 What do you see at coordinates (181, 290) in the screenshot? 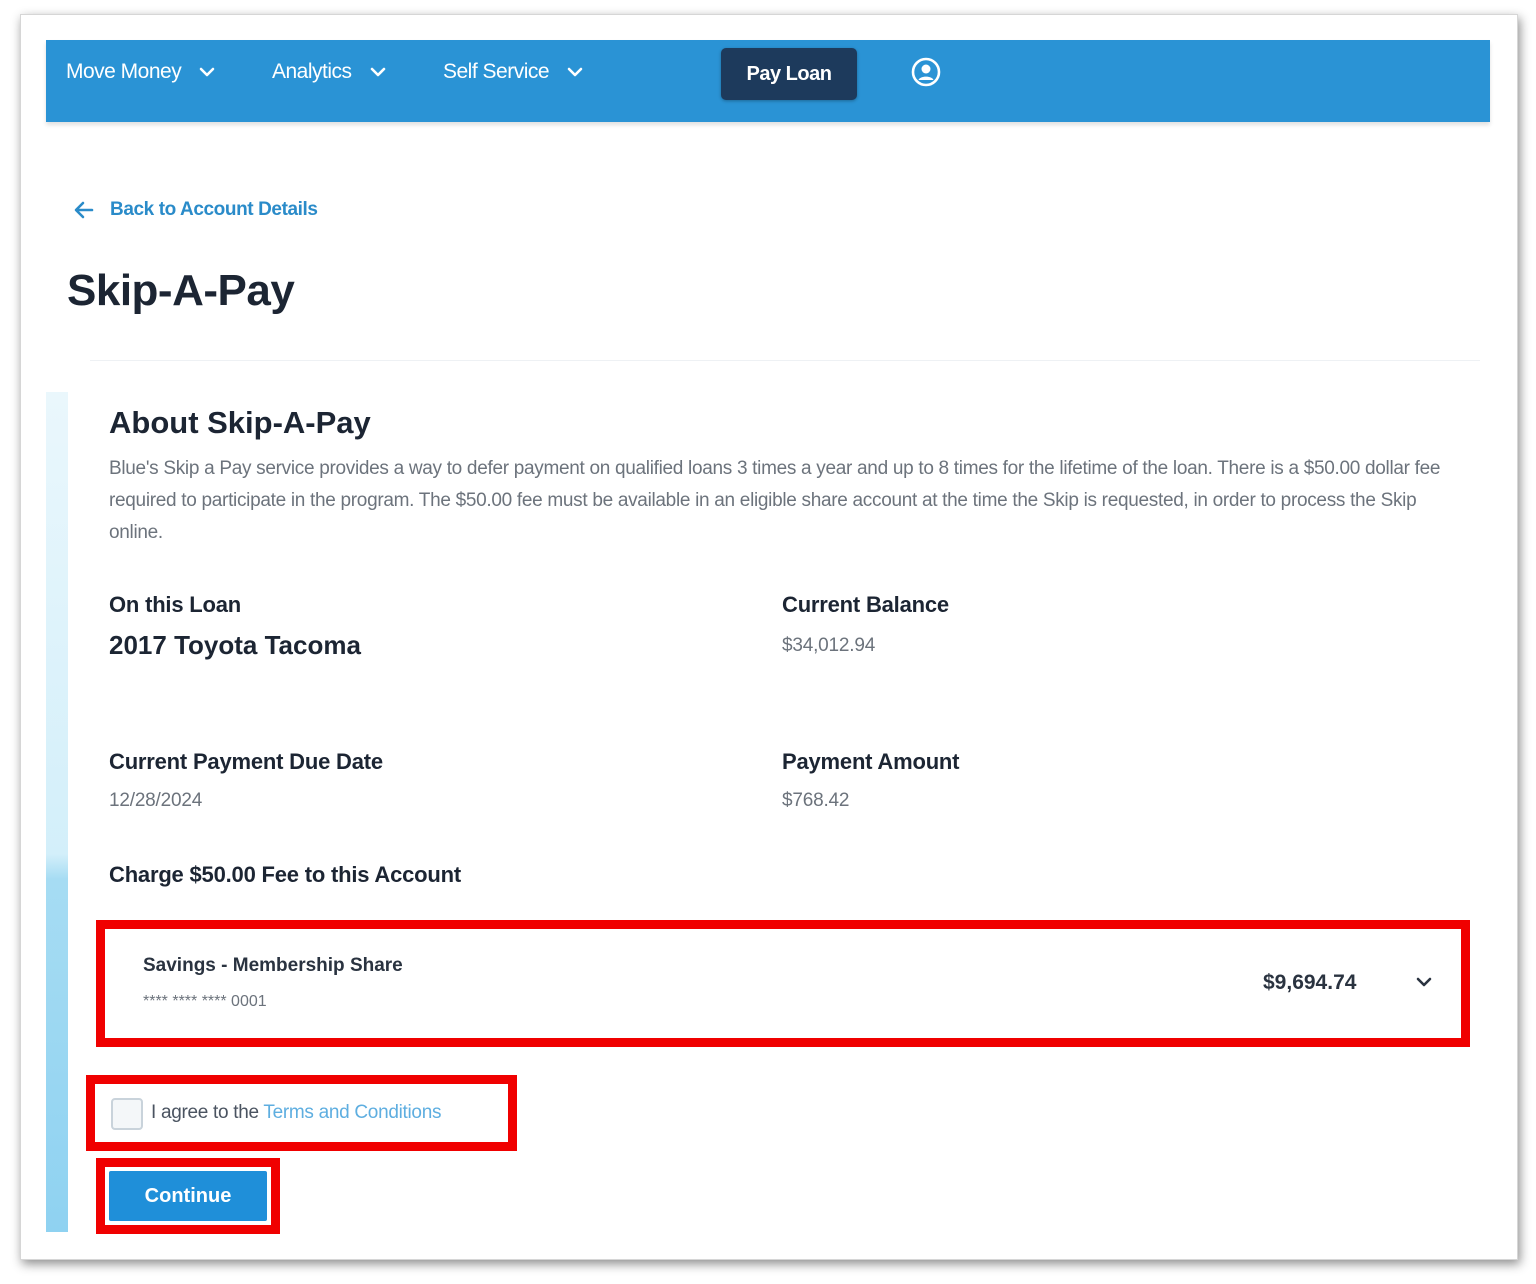
I see `page-title: Skip-A-Pay` at bounding box center [181, 290].